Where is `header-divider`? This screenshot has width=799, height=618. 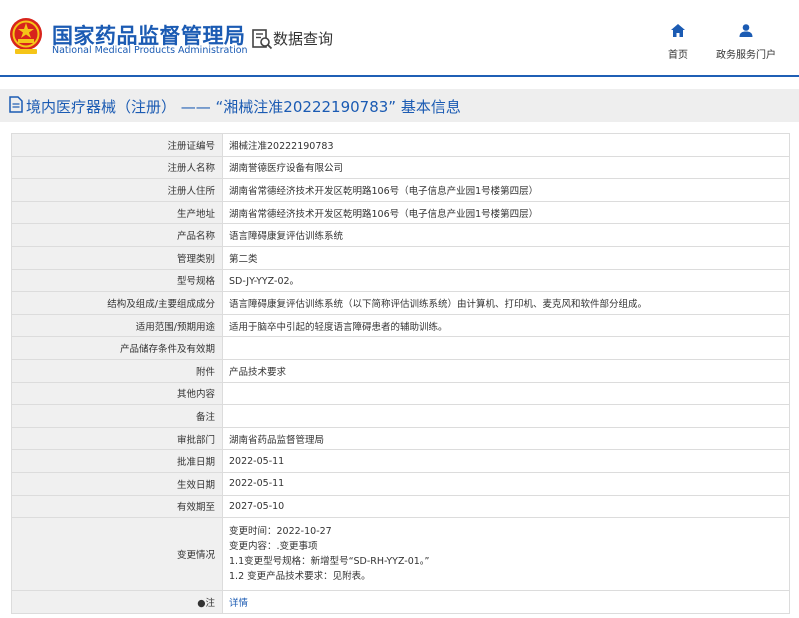
header-divider is located at coordinates (399, 76).